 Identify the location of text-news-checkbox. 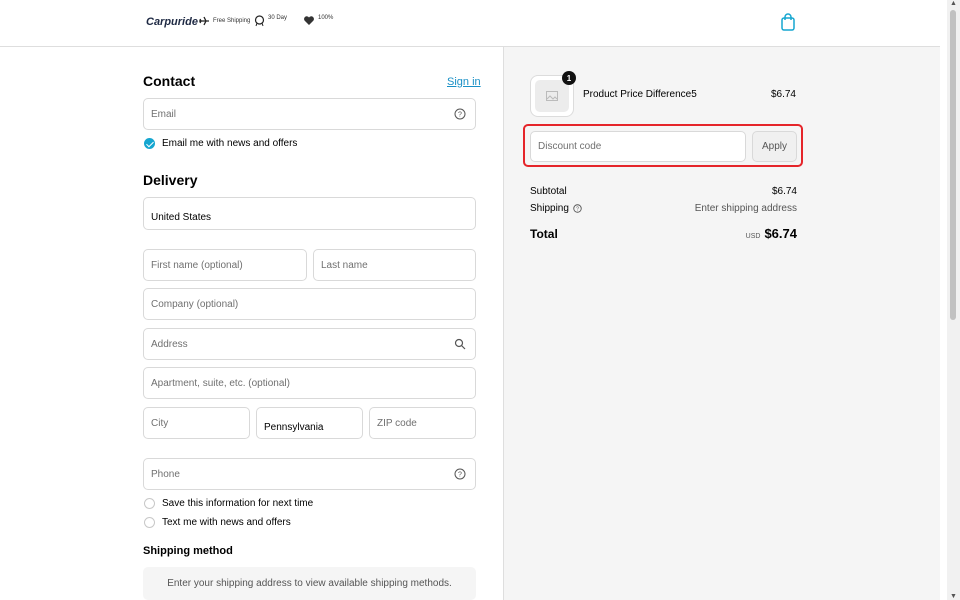
(149, 522).